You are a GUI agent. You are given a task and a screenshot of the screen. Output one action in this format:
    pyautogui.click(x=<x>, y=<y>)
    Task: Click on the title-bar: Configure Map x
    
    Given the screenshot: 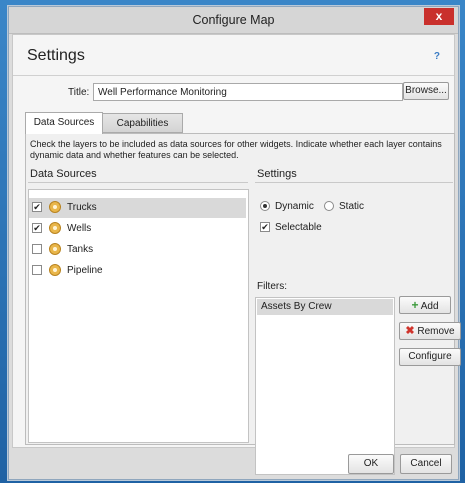 What is the action you would take?
    pyautogui.click(x=233, y=20)
    